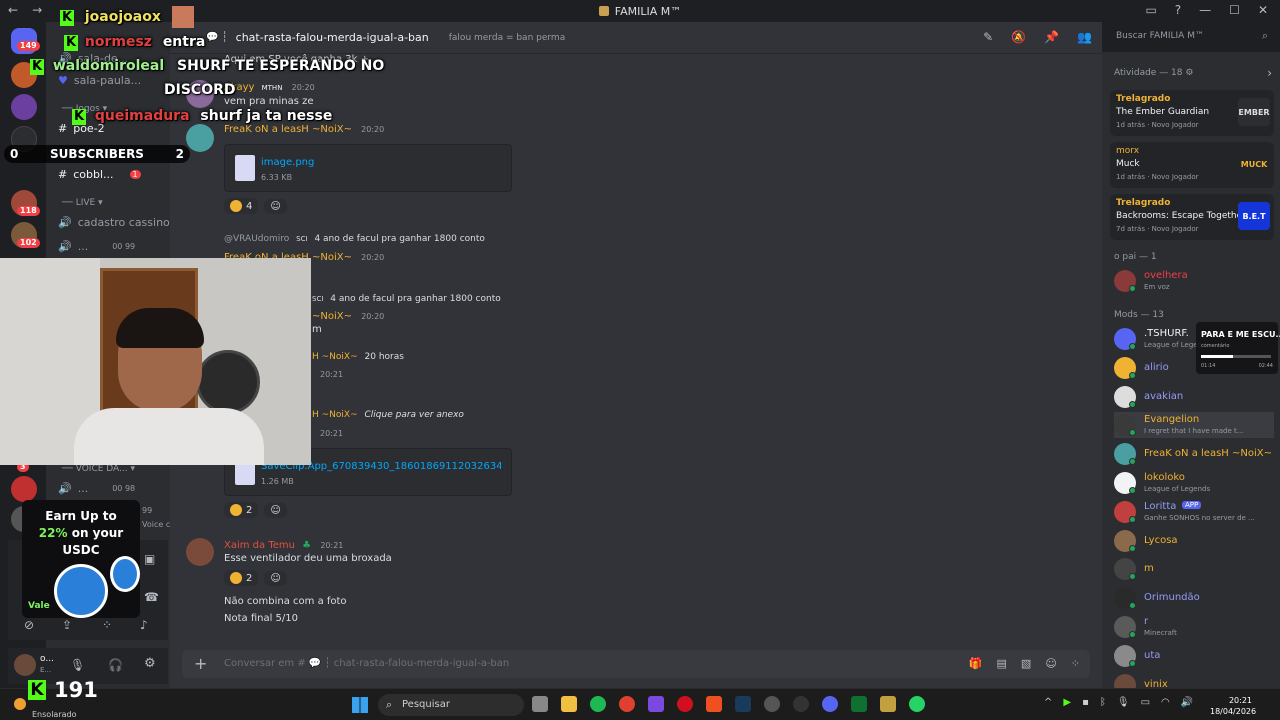 This screenshot has height=720, width=1280. I want to click on add-attachment-icon: +, so click(200, 663).